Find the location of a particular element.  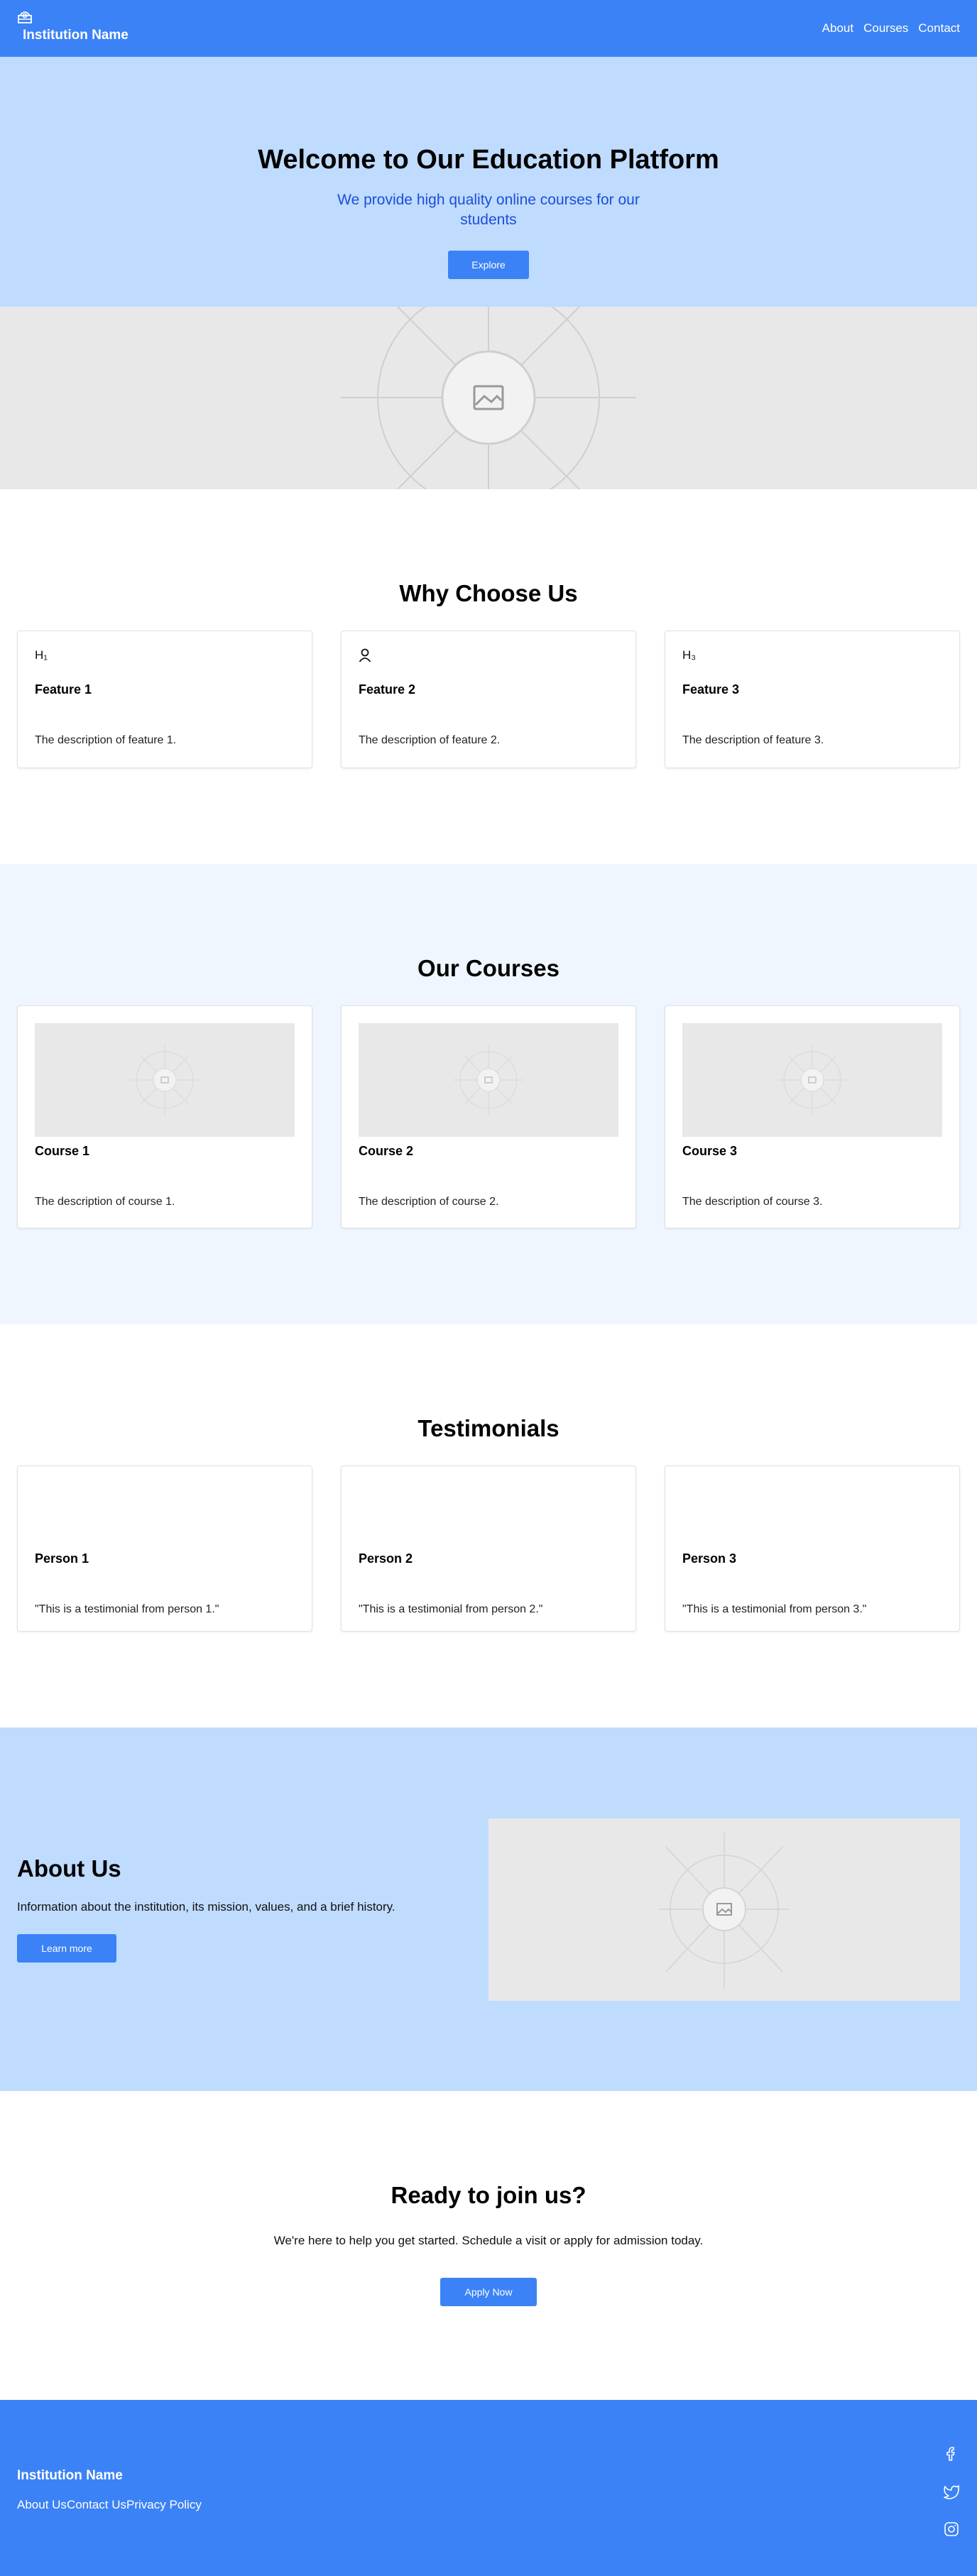

course-description: The description of course 1. is located at coordinates (105, 1202).